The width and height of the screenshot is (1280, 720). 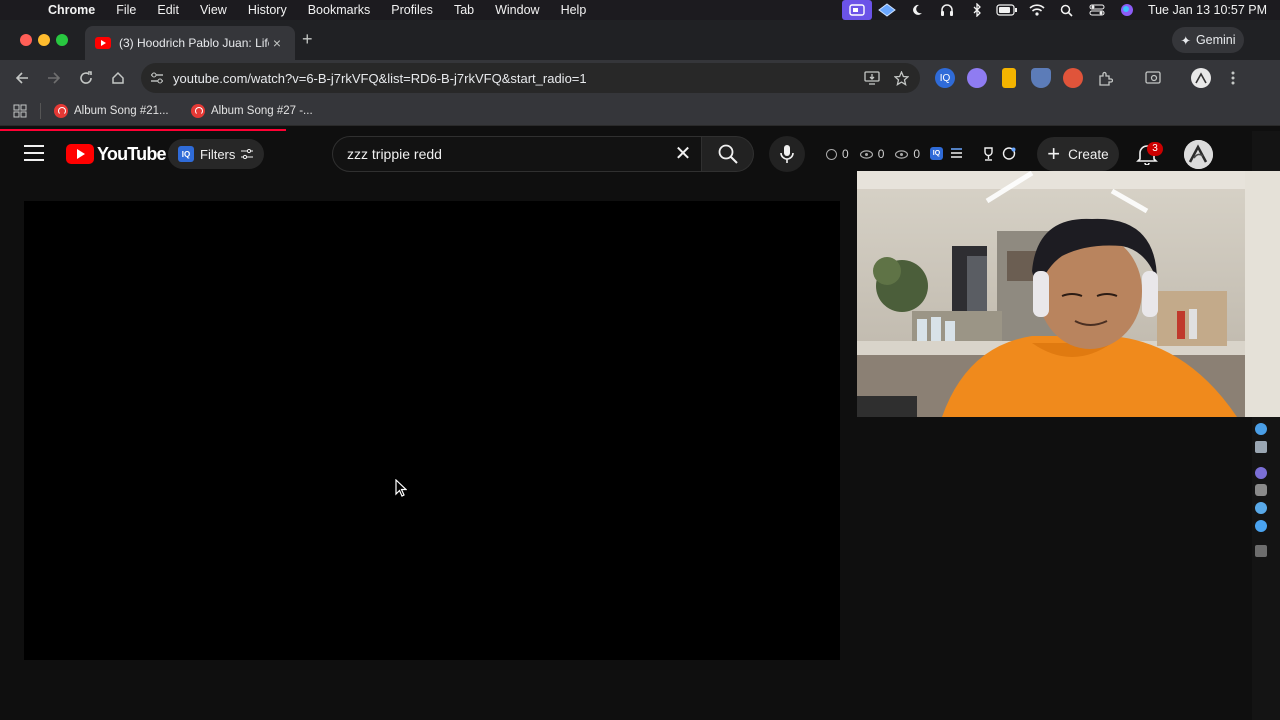 What do you see at coordinates (887, 10) in the screenshot?
I see `diamond-app-icon` at bounding box center [887, 10].